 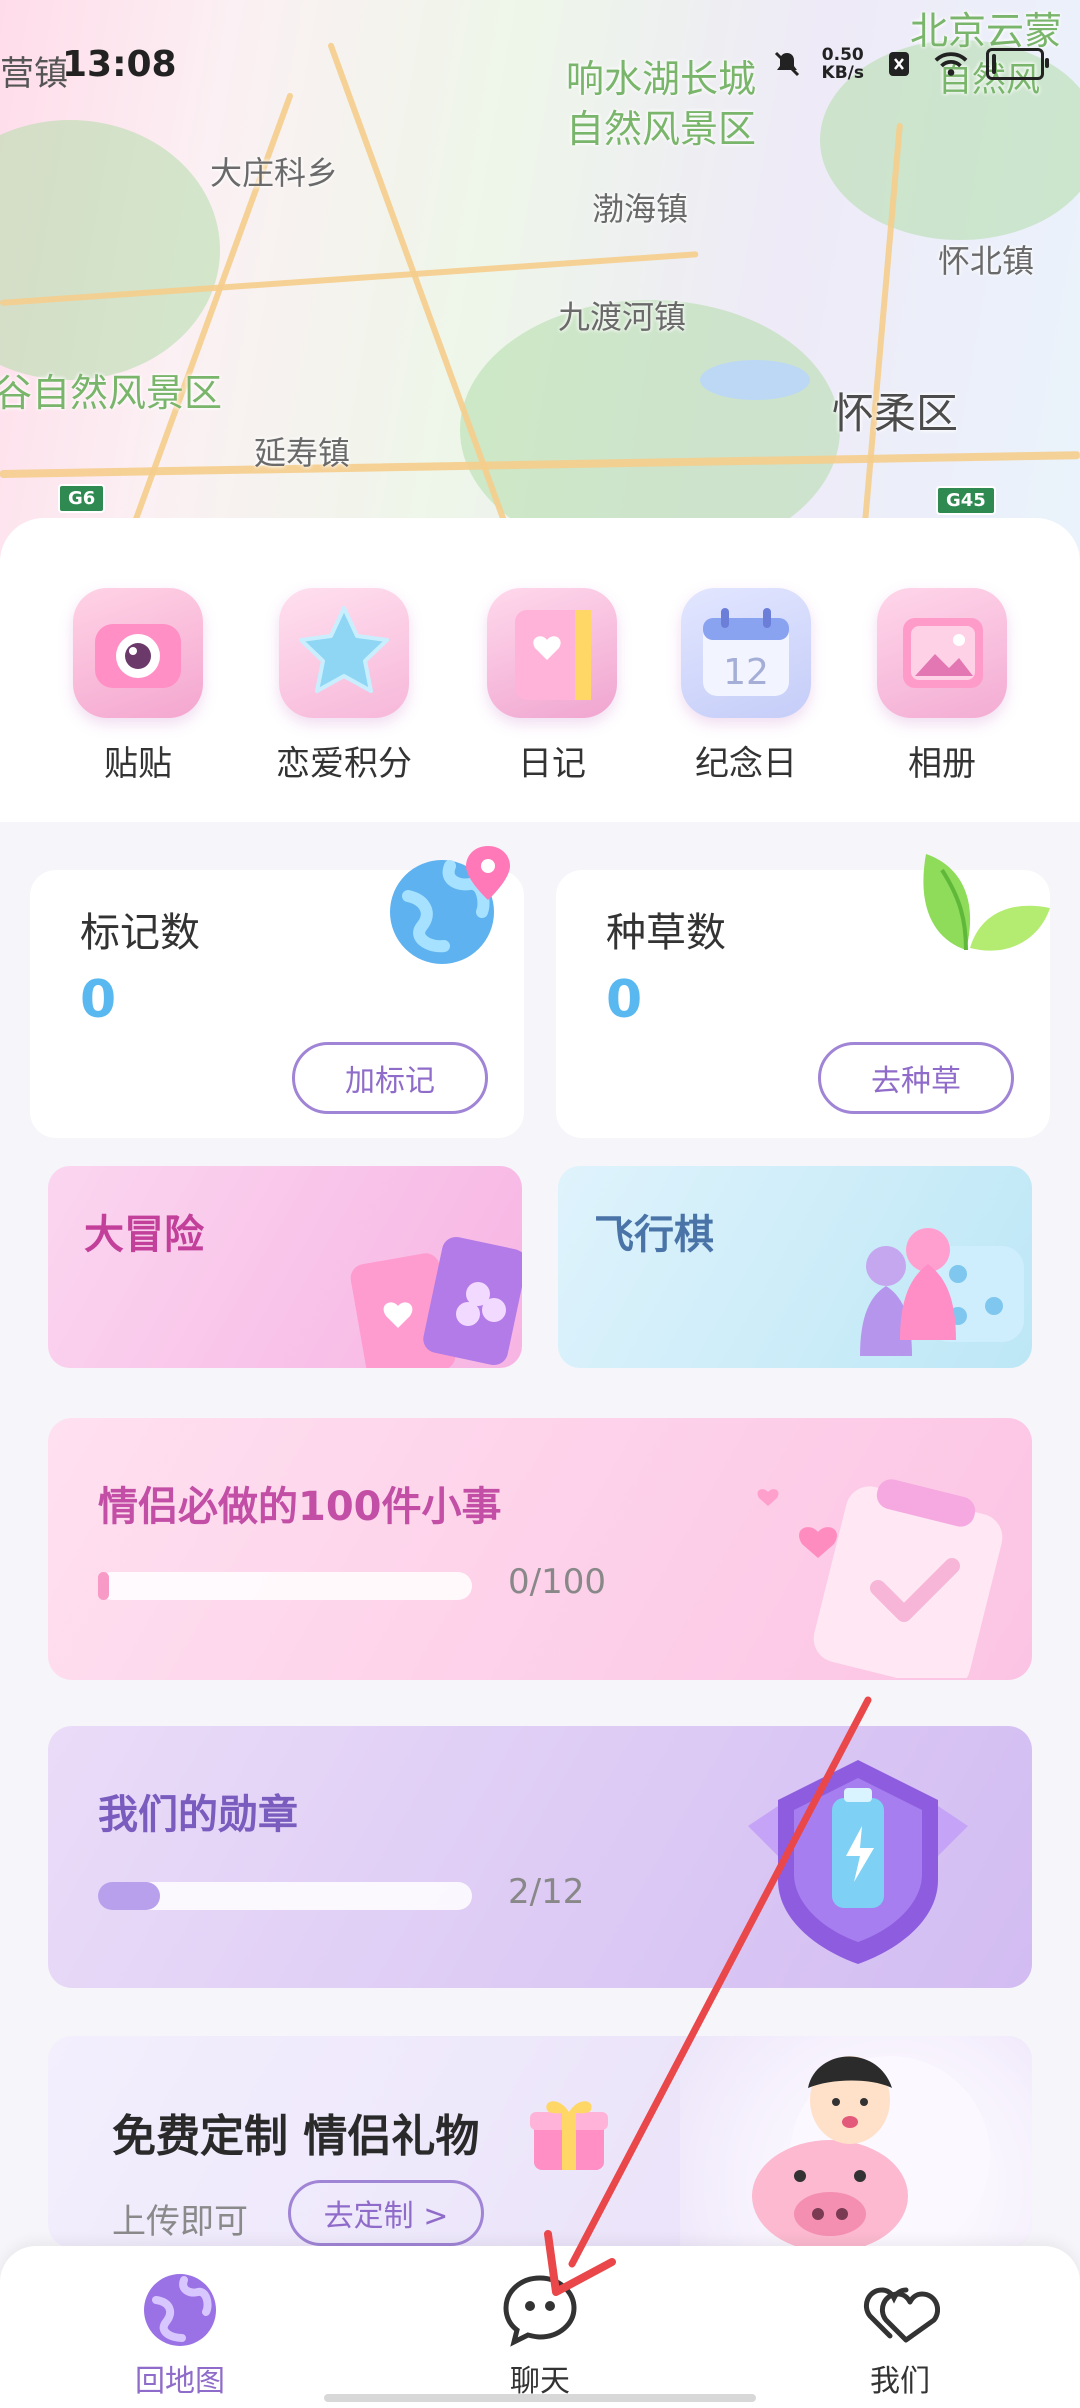 What do you see at coordinates (180, 2381) in the screenshot?
I see `tab-label: 回地图` at bounding box center [180, 2381].